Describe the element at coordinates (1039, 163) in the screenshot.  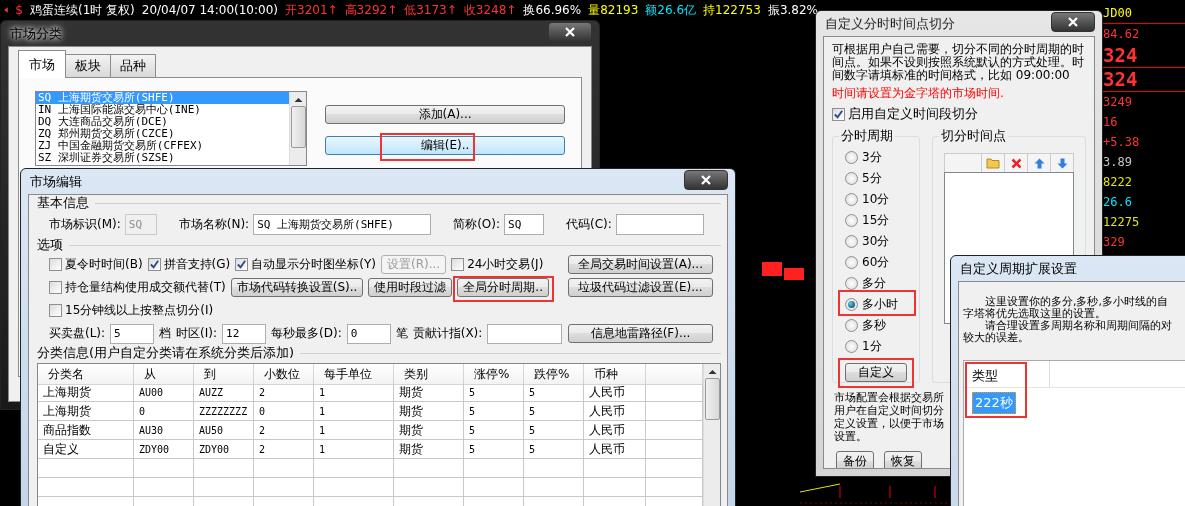
I see `up-arrow-icon` at that location.